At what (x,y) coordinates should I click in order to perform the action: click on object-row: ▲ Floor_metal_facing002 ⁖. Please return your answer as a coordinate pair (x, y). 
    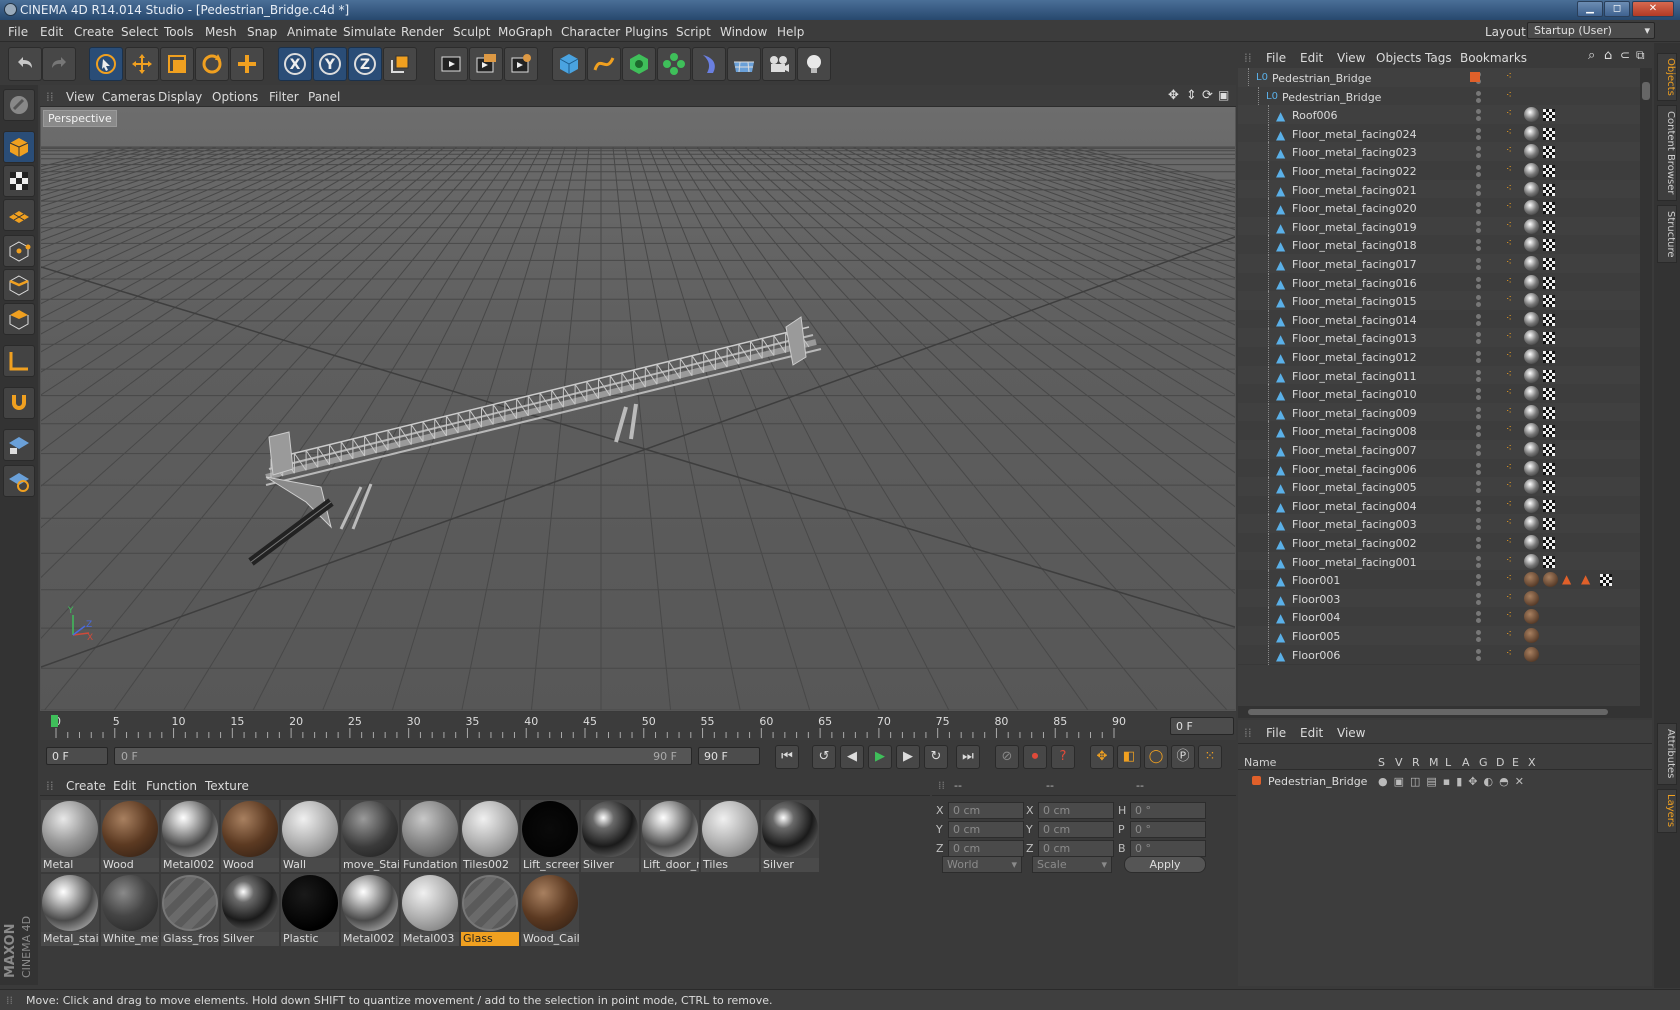
    Looking at the image, I should click on (1439, 543).